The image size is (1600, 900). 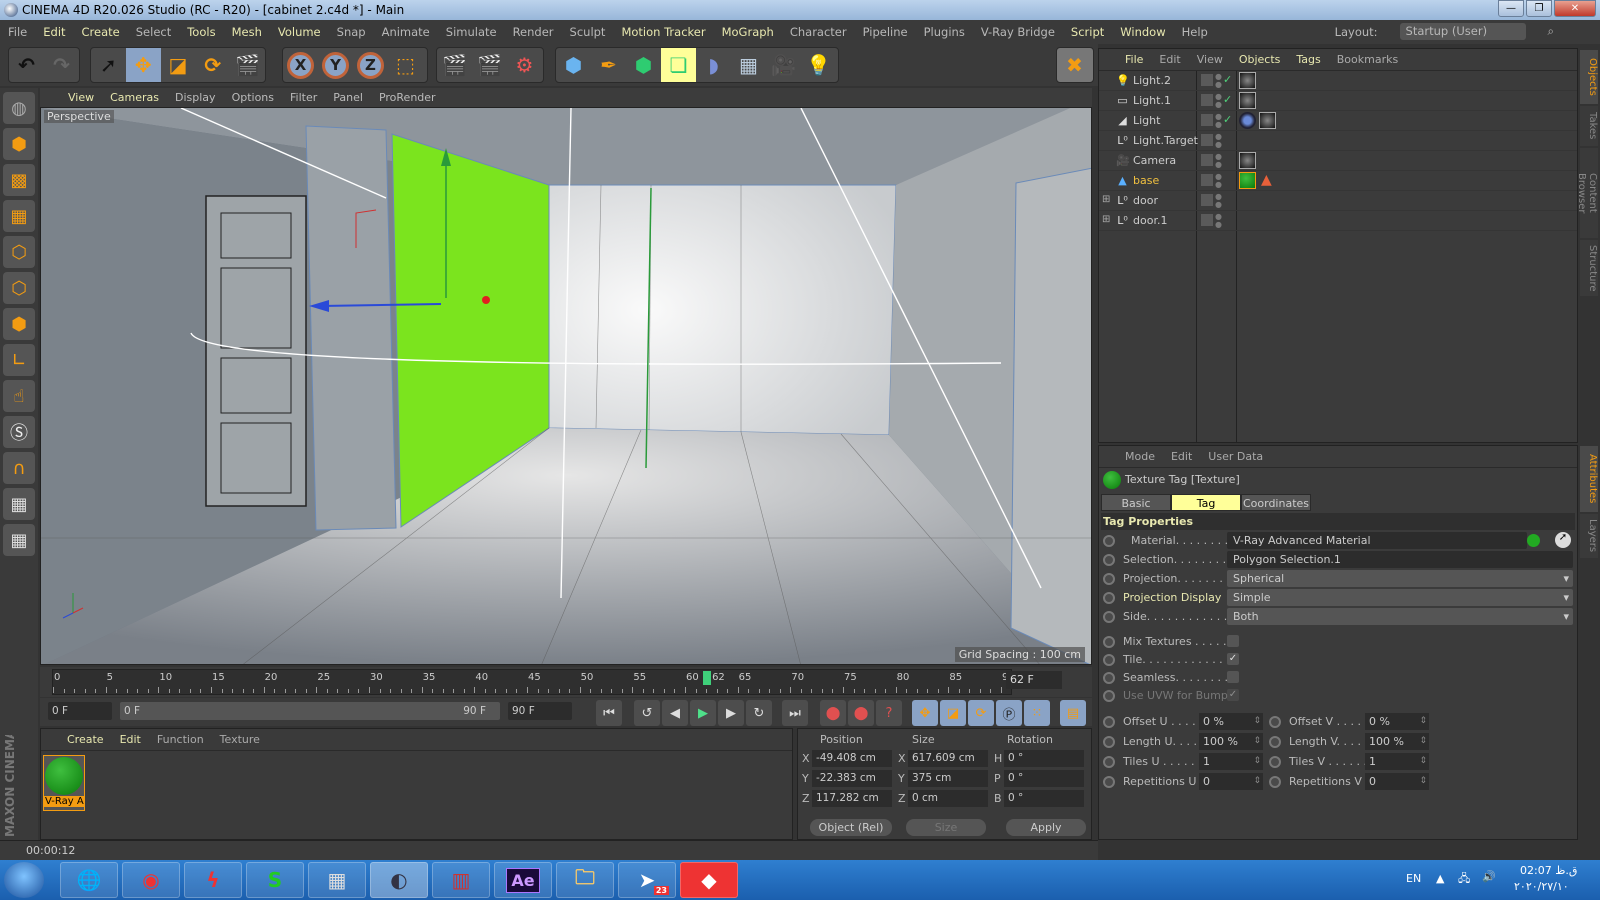 I want to click on object-name: Light.Target, so click(x=1165, y=140).